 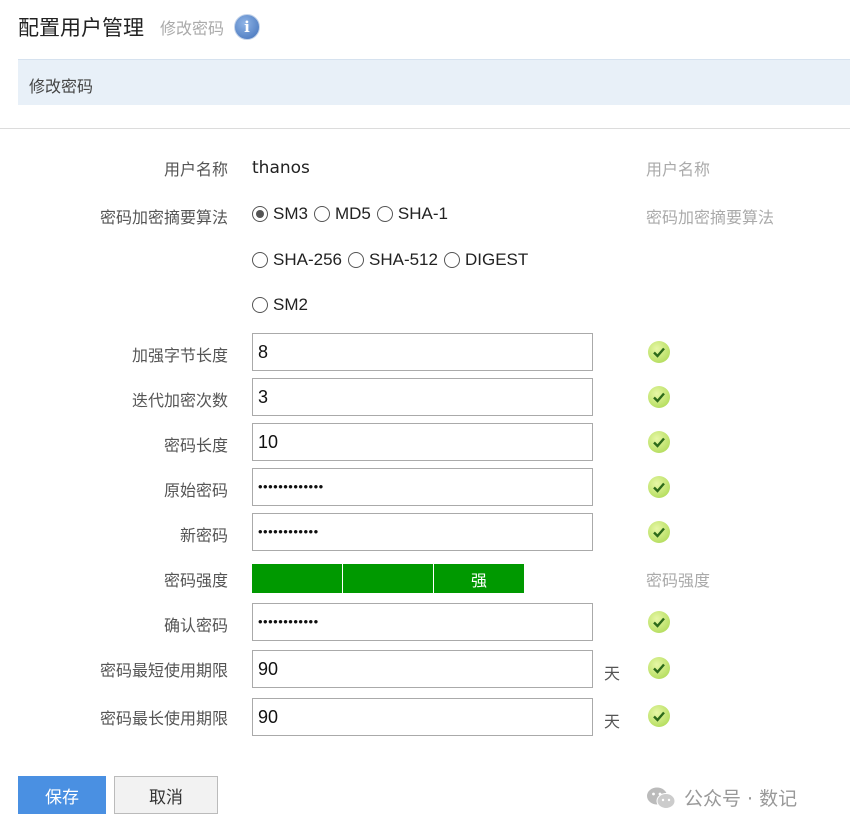 What do you see at coordinates (342, 214) in the screenshot?
I see `radio-md5: MD5` at bounding box center [342, 214].